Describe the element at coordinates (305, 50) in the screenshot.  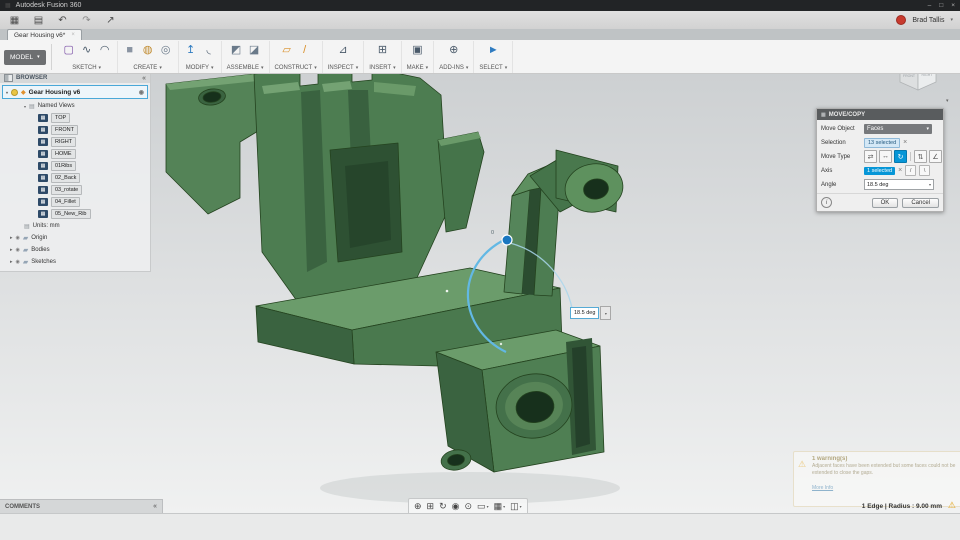
I see `axis-button: /` at that location.